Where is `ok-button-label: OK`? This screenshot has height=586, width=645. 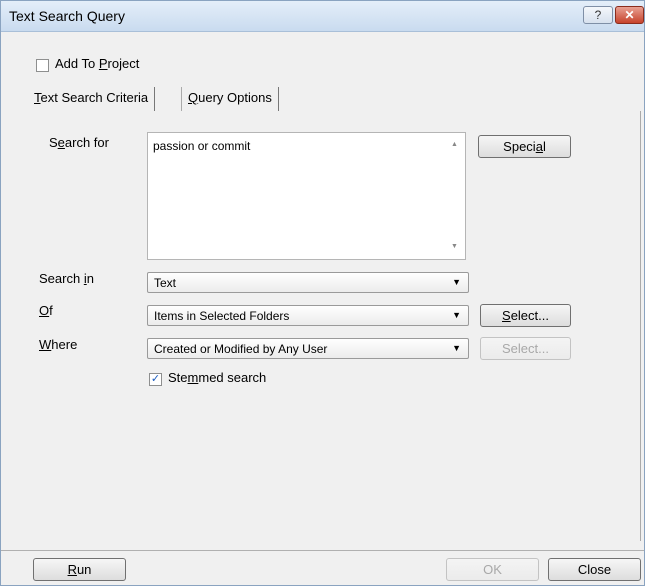
ok-button-label: OK is located at coordinates (492, 569).